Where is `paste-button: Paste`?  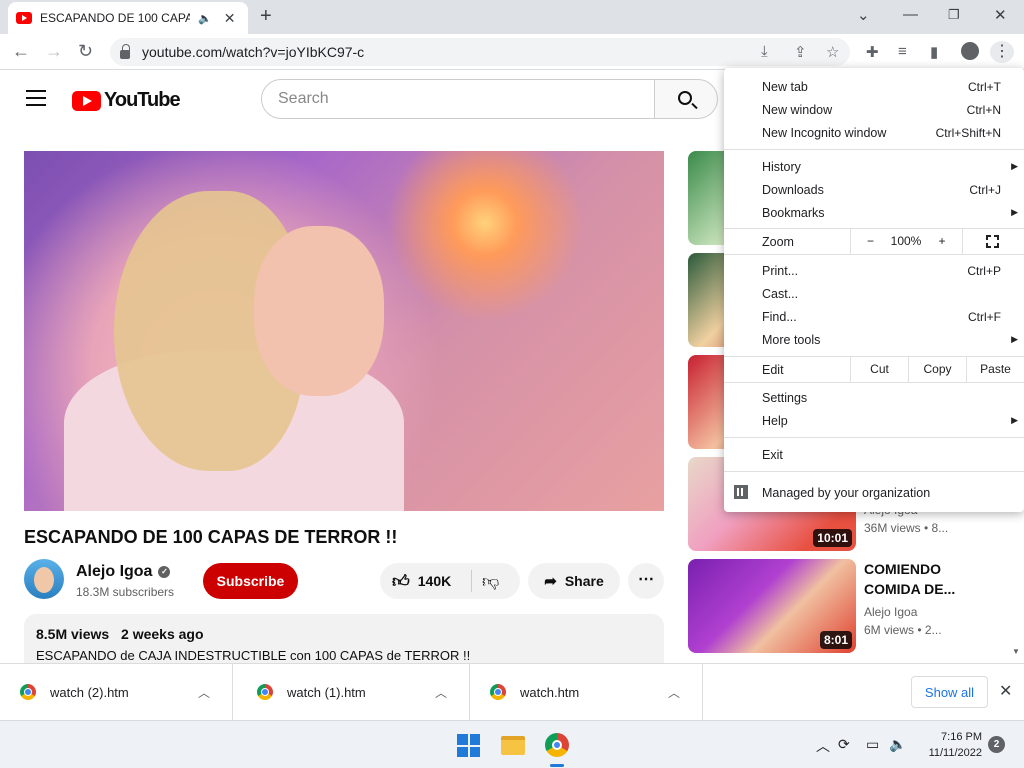 paste-button: Paste is located at coordinates (995, 369).